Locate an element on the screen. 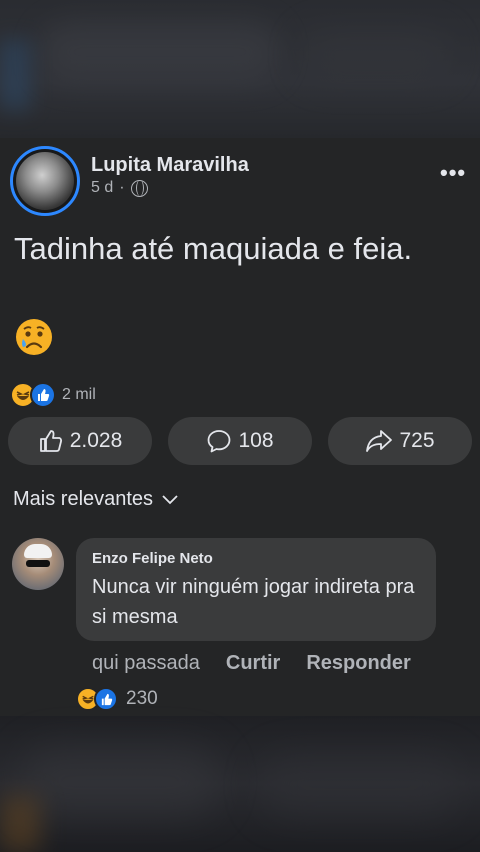 Image resolution: width=480 pixels, height=852 pixels. comment-count: 108 is located at coordinates (256, 440).